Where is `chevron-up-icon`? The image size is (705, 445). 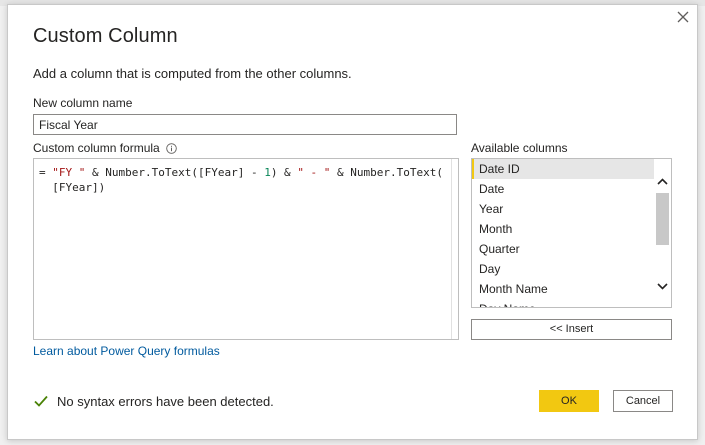 chevron-up-icon is located at coordinates (662, 181).